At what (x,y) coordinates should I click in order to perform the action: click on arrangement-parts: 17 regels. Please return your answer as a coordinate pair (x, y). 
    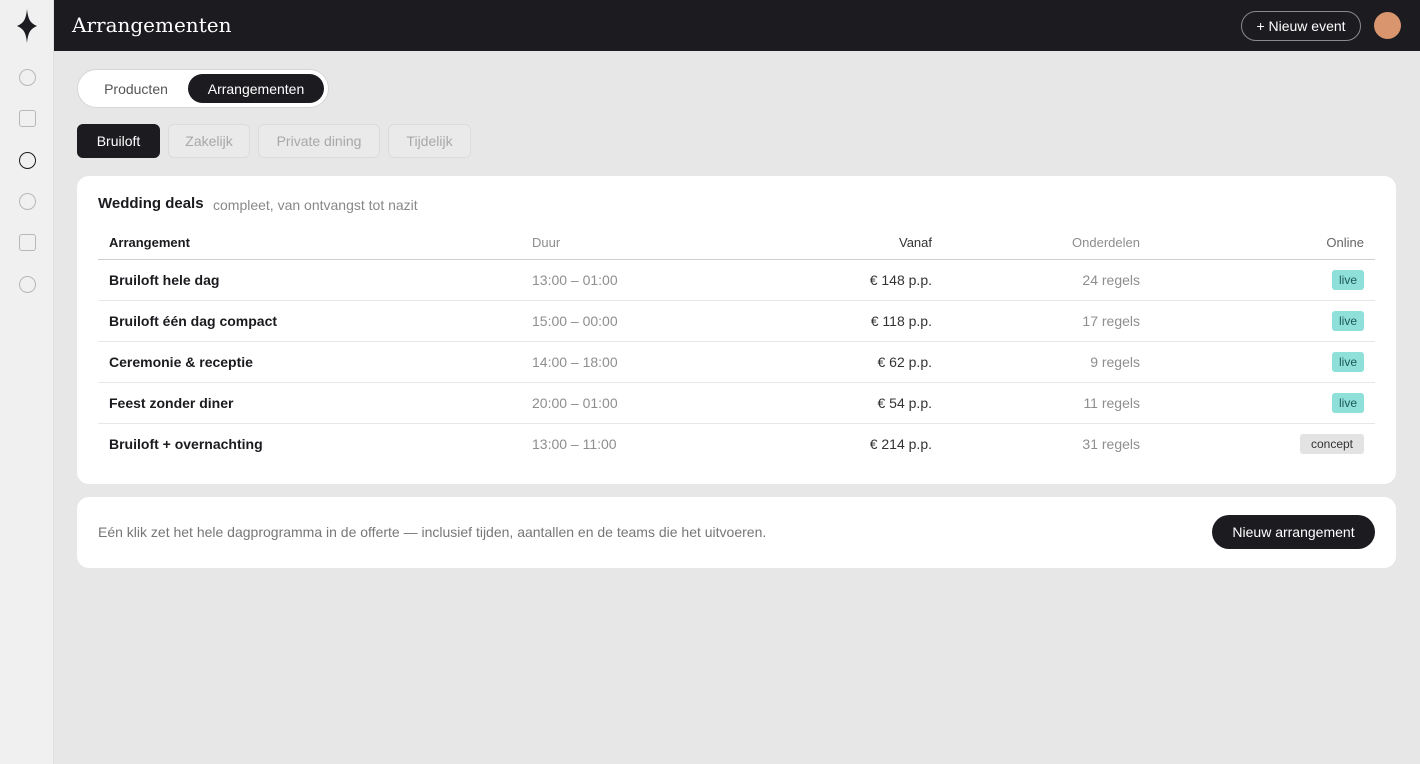
    Looking at the image, I should click on (1047, 321).